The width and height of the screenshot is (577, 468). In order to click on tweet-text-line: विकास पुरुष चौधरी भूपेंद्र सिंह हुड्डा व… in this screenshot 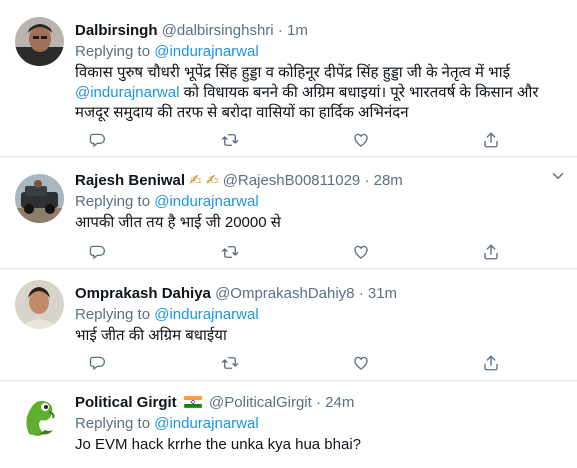, I will do `click(292, 72)`.